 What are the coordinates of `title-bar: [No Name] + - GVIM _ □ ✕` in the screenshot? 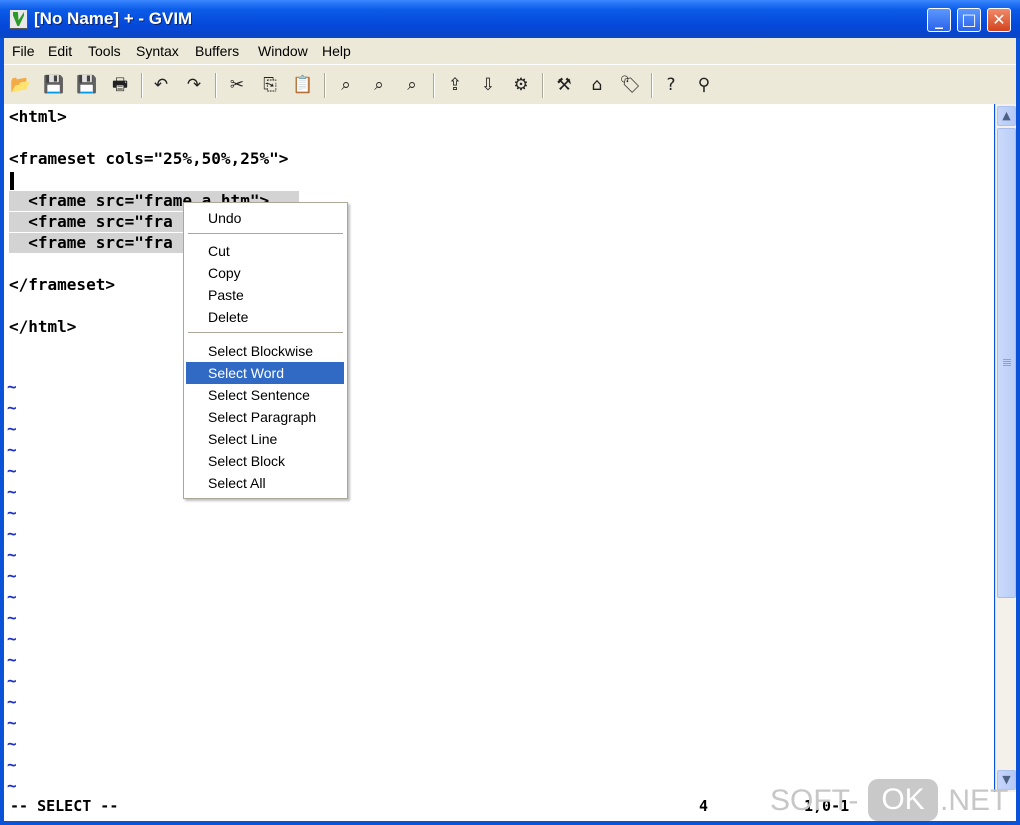 It's located at (510, 19).